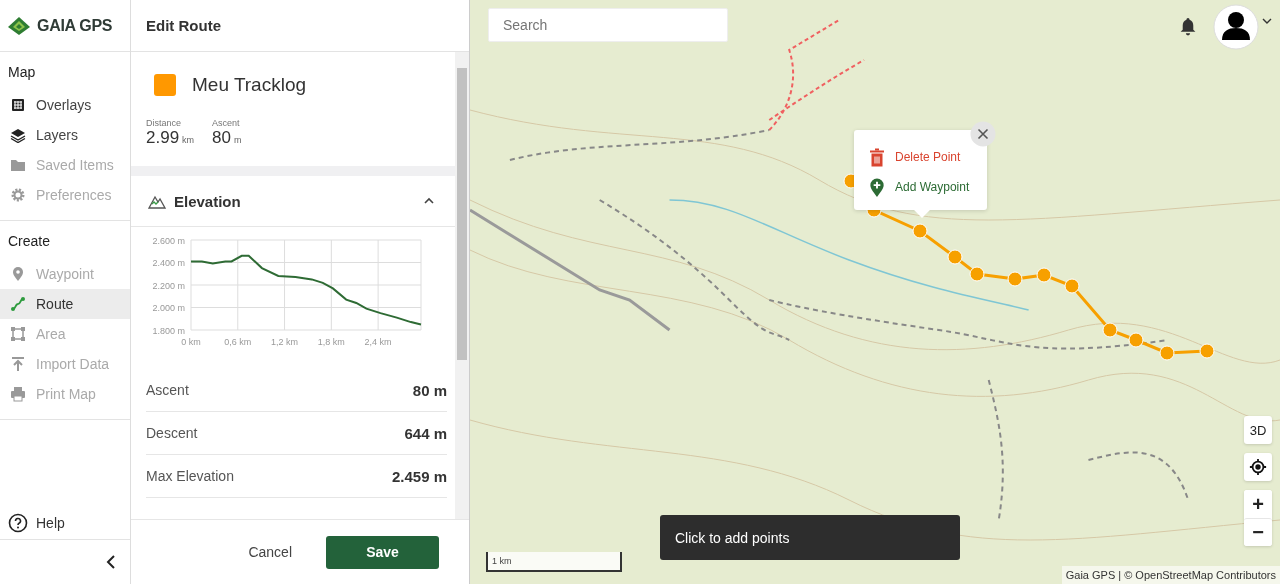 The image size is (1280, 584). I want to click on notification-bell-icon, so click(1188, 26).